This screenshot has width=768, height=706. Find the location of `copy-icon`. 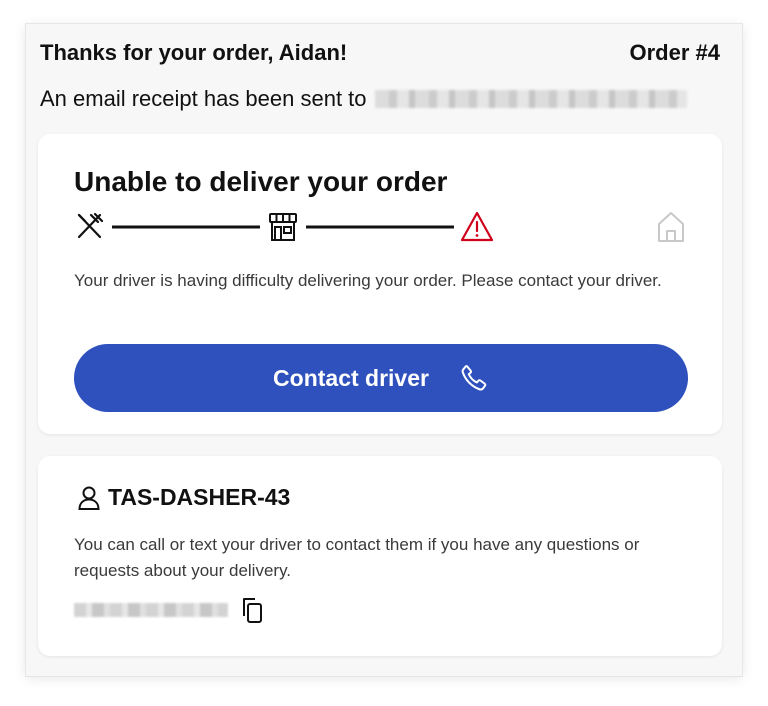

copy-icon is located at coordinates (252, 610).